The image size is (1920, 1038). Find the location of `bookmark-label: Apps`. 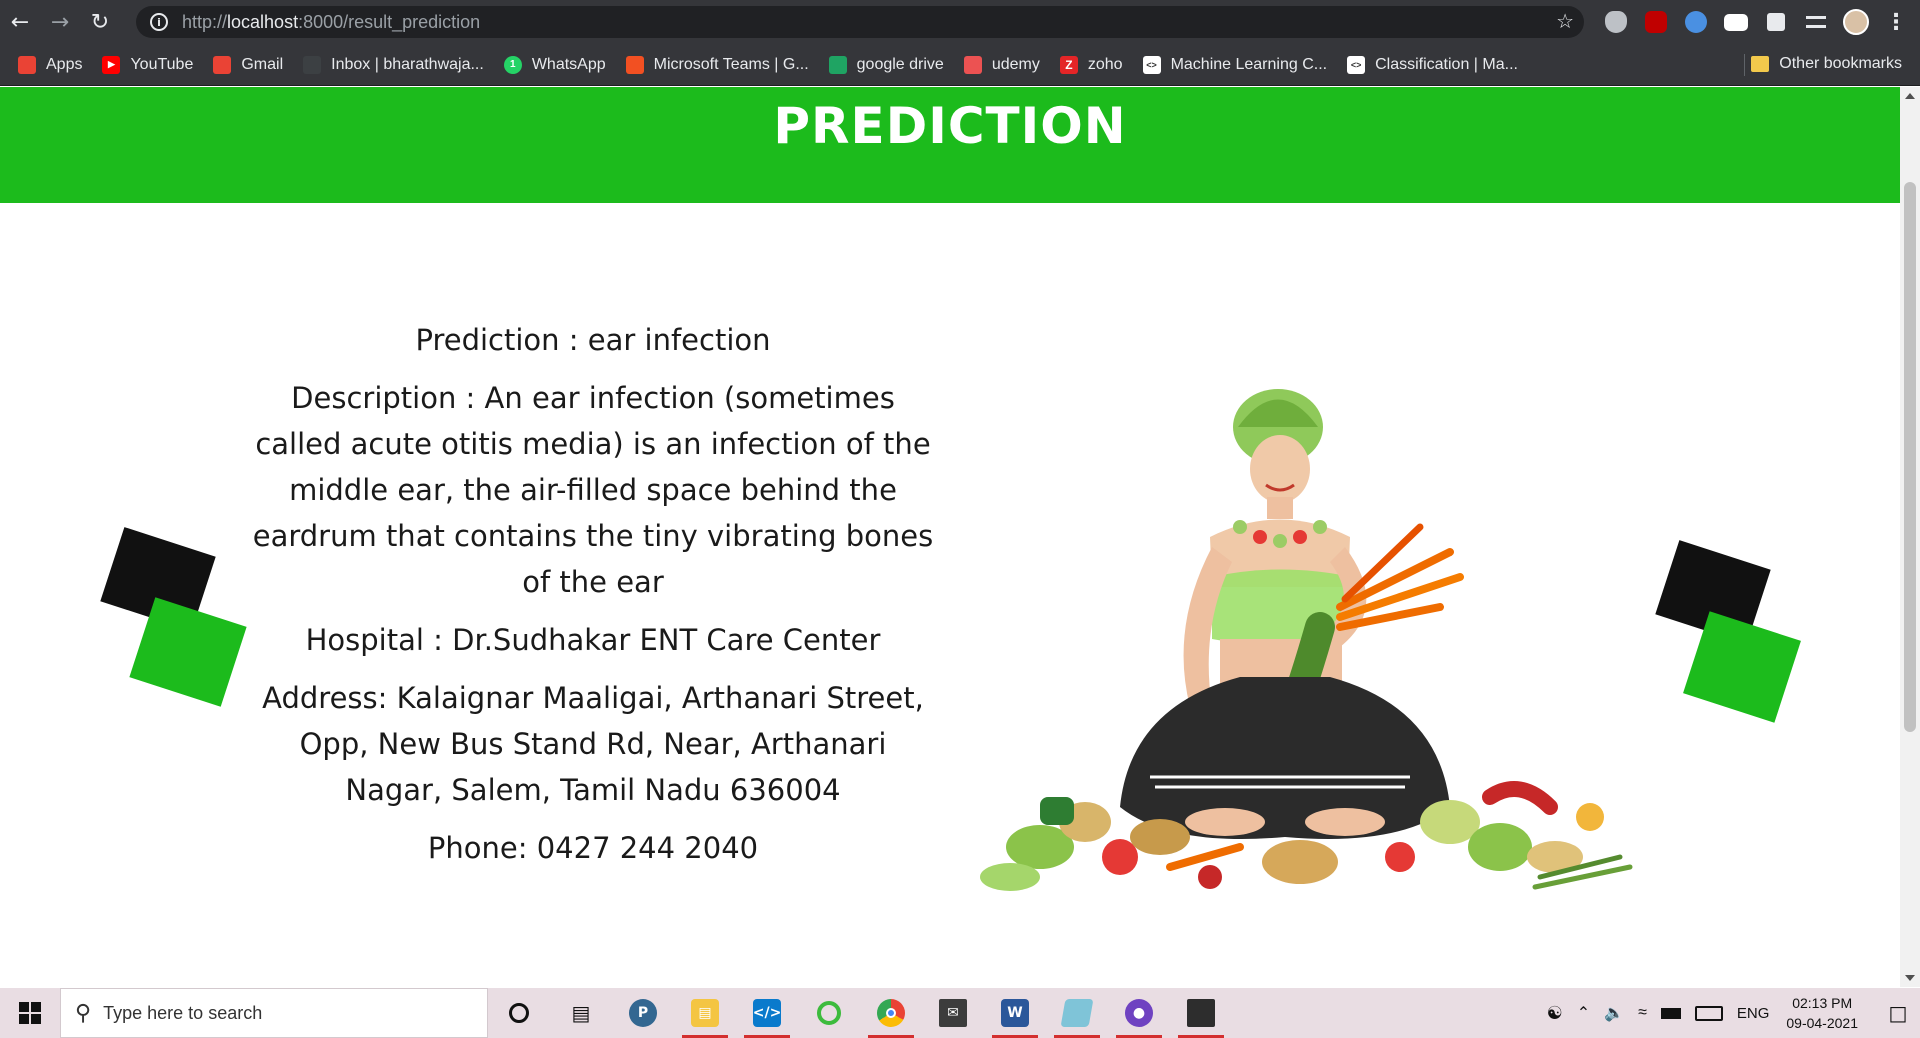

bookmark-label: Apps is located at coordinates (64, 64).